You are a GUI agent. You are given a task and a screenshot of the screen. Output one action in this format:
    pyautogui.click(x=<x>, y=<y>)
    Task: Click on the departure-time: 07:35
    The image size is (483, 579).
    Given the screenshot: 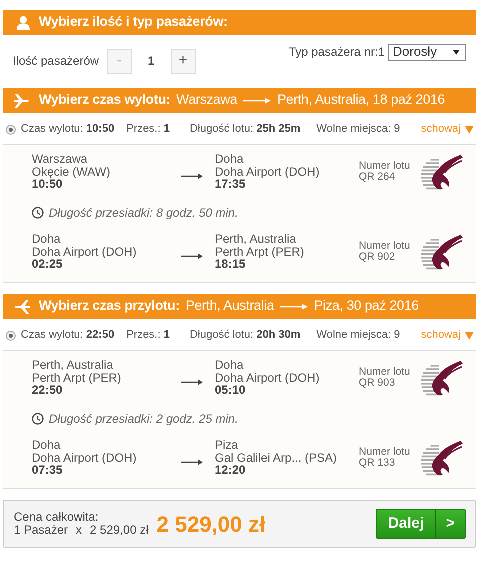 What is the action you would take?
    pyautogui.click(x=48, y=470)
    